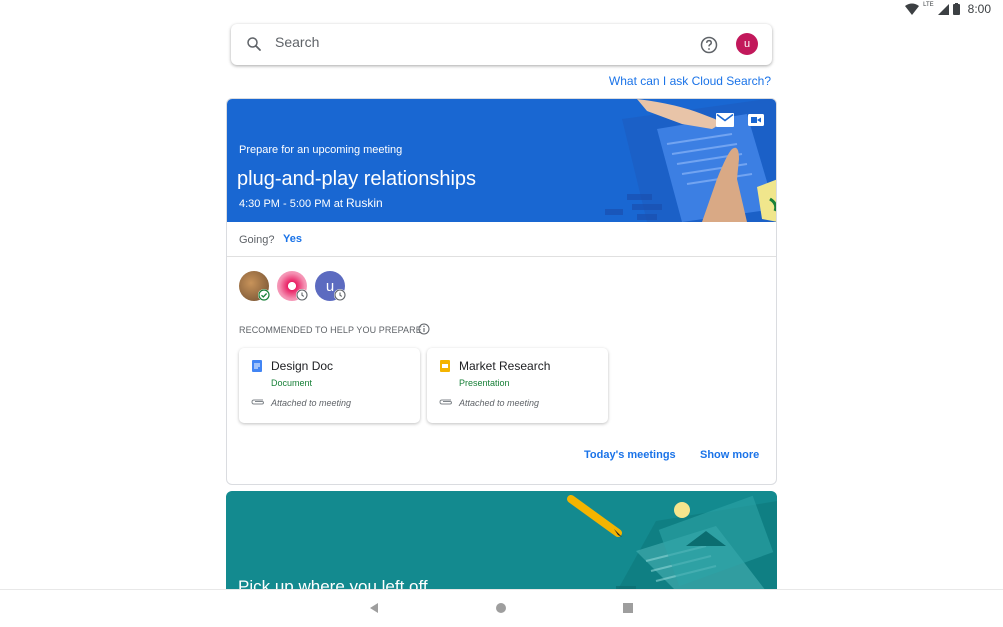 This screenshot has width=1003, height=627. I want to click on home-icon, so click(501, 608).